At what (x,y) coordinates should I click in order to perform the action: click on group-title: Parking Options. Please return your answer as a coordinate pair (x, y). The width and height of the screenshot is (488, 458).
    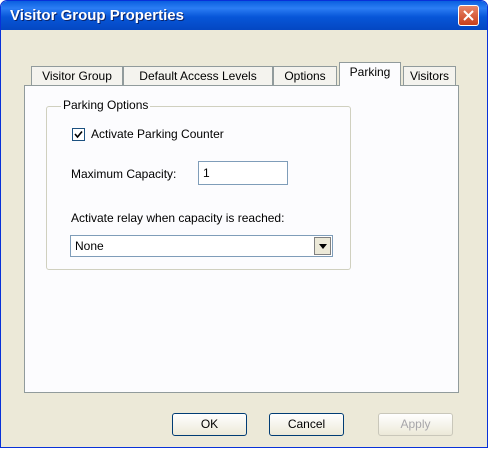
    Looking at the image, I should click on (106, 105).